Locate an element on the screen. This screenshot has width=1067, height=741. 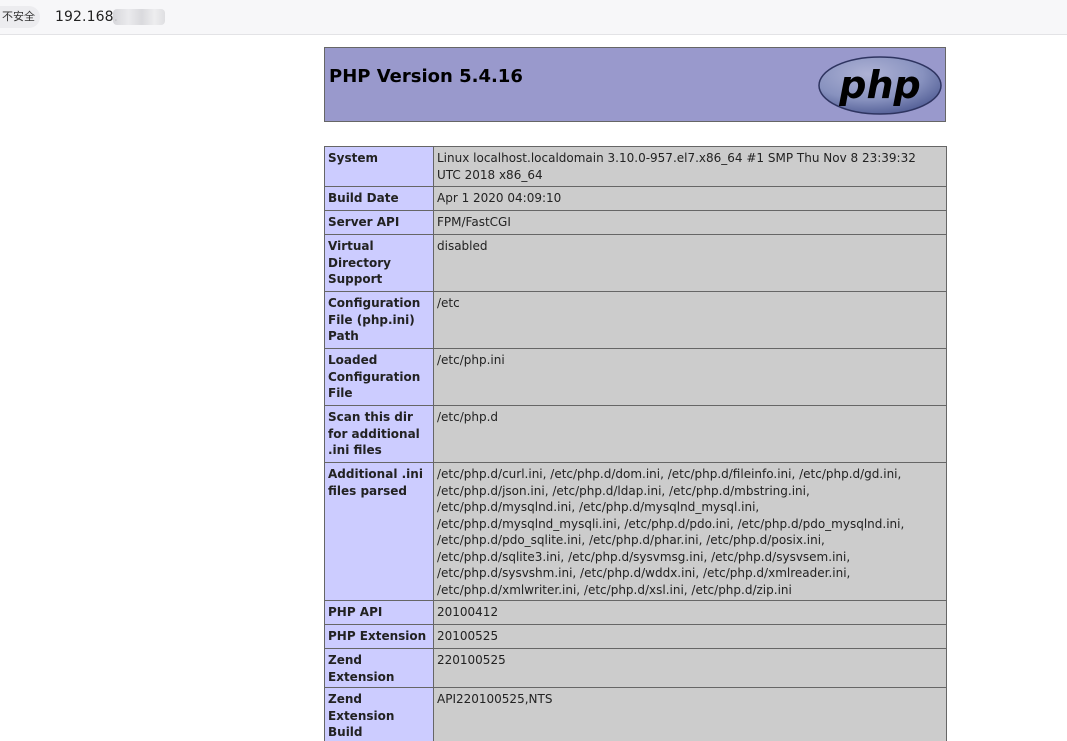
table-row: Server API FPM/FastCGI is located at coordinates (635, 222).